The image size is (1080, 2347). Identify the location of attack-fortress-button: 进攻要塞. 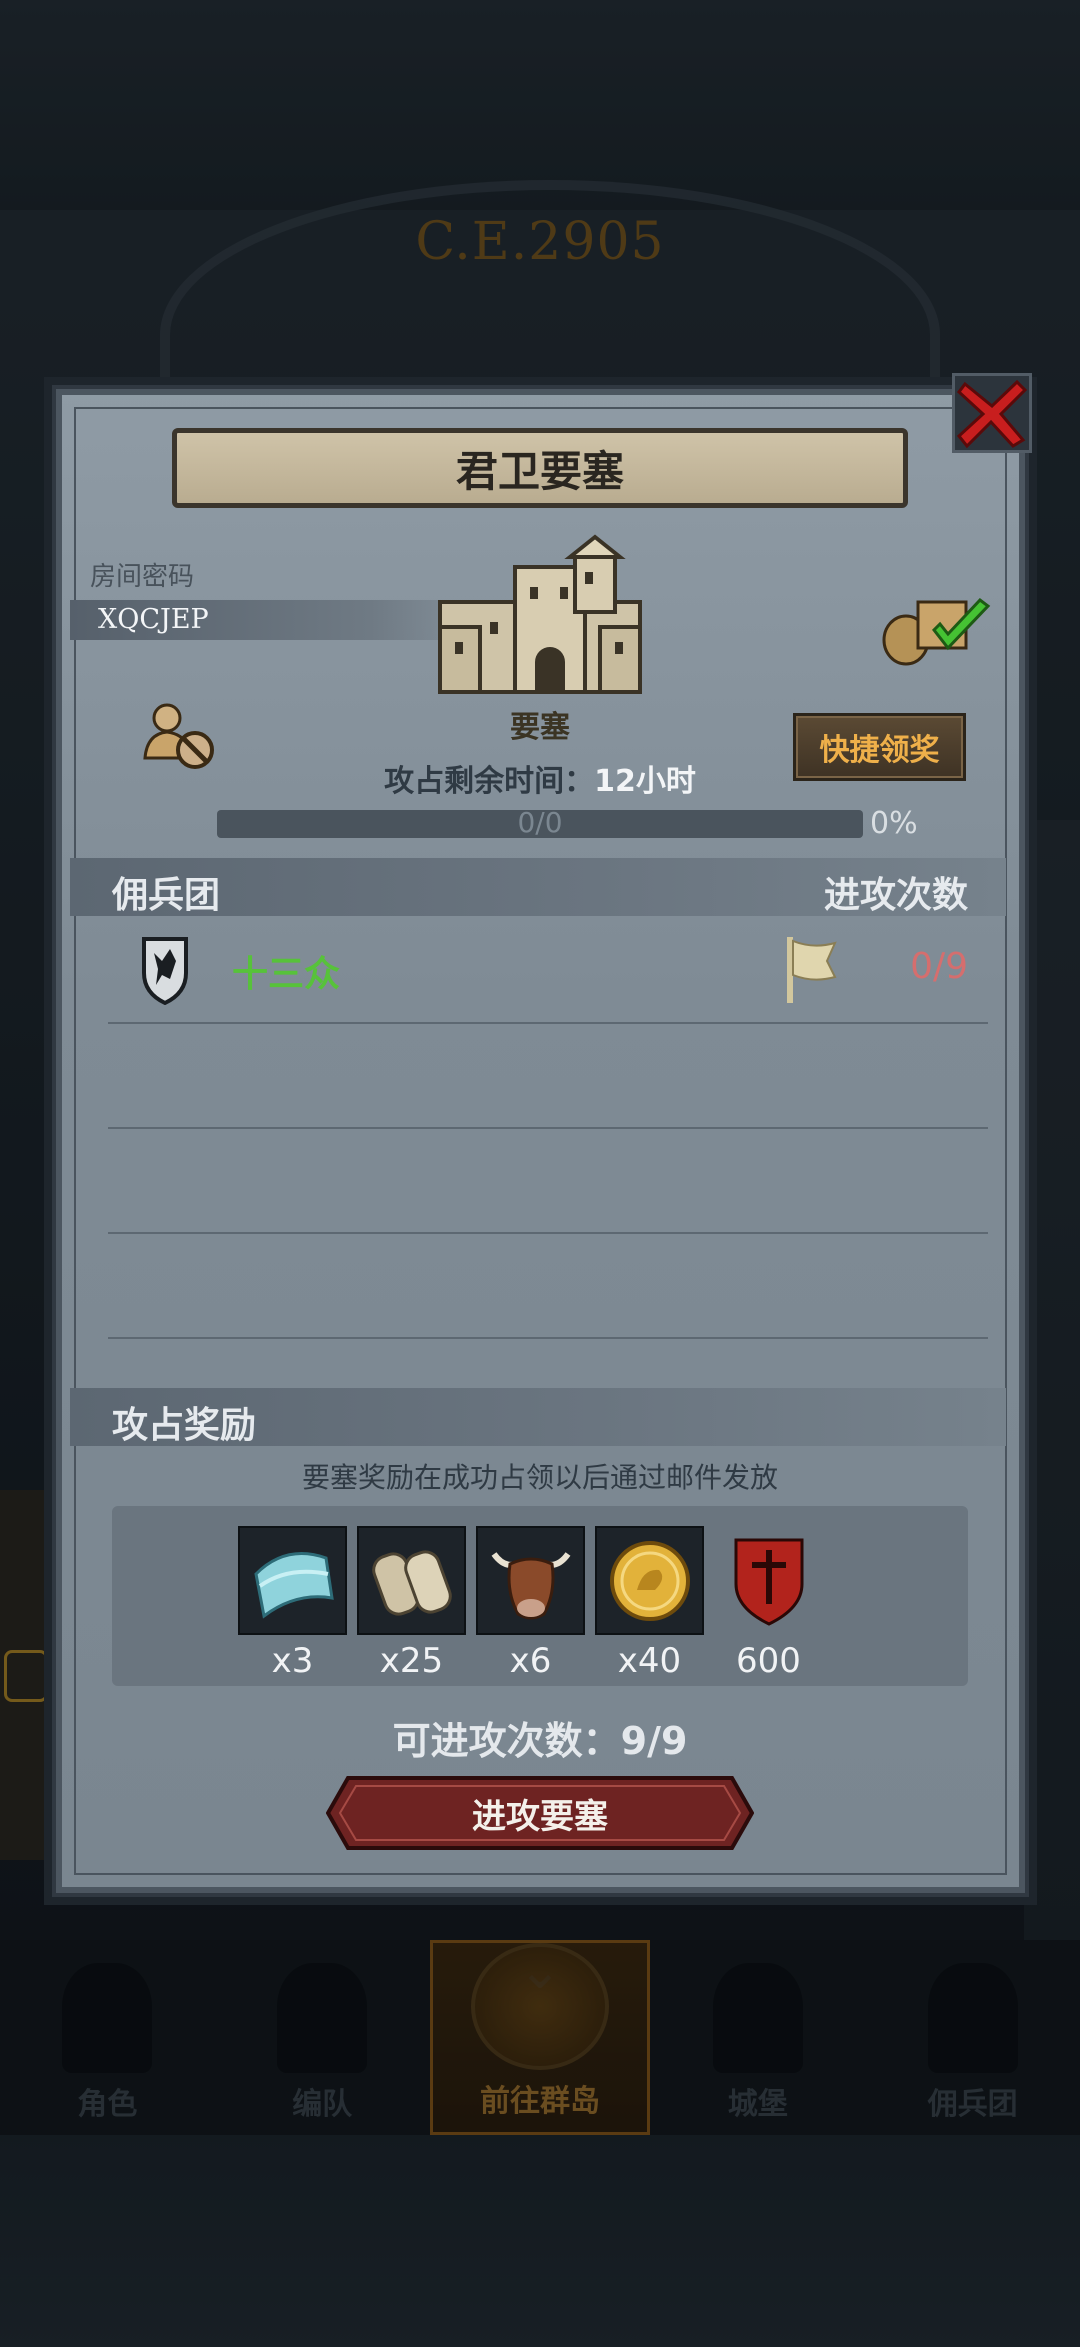
(540, 1813).